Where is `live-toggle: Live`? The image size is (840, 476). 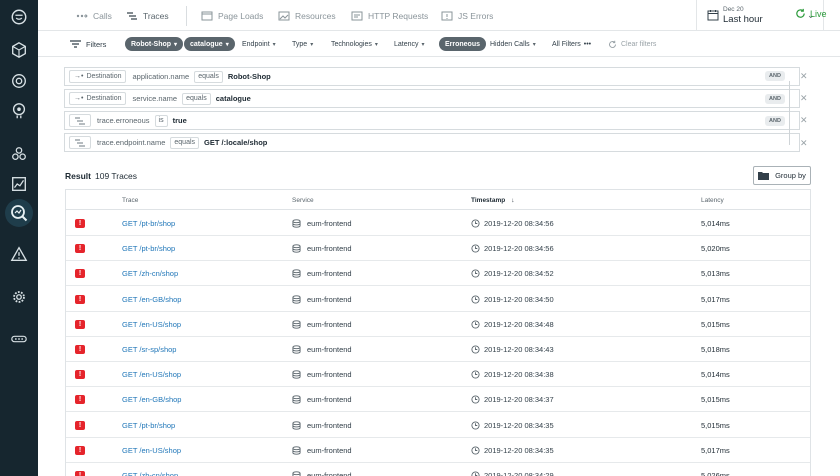
live-toggle: Live is located at coordinates (811, 13).